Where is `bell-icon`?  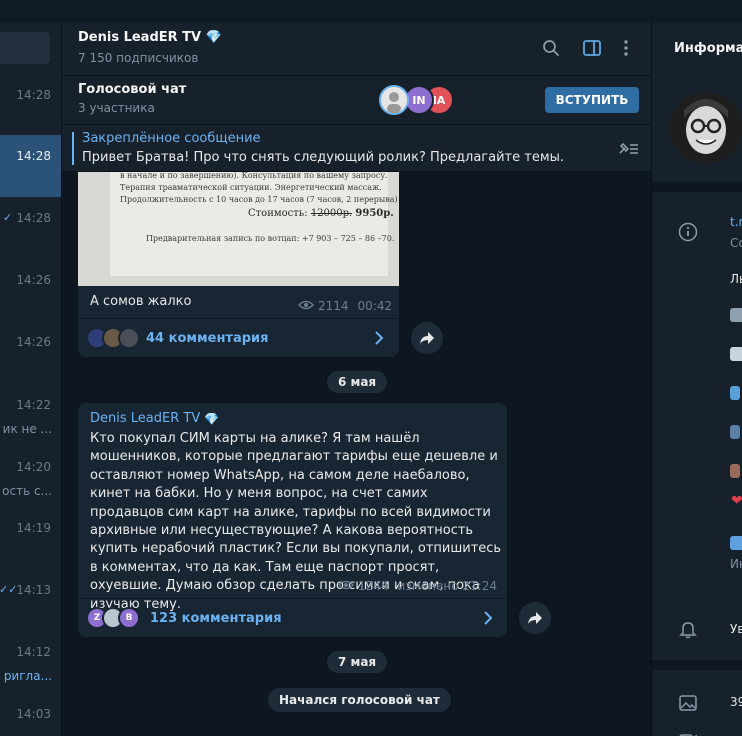
bell-icon is located at coordinates (688, 629).